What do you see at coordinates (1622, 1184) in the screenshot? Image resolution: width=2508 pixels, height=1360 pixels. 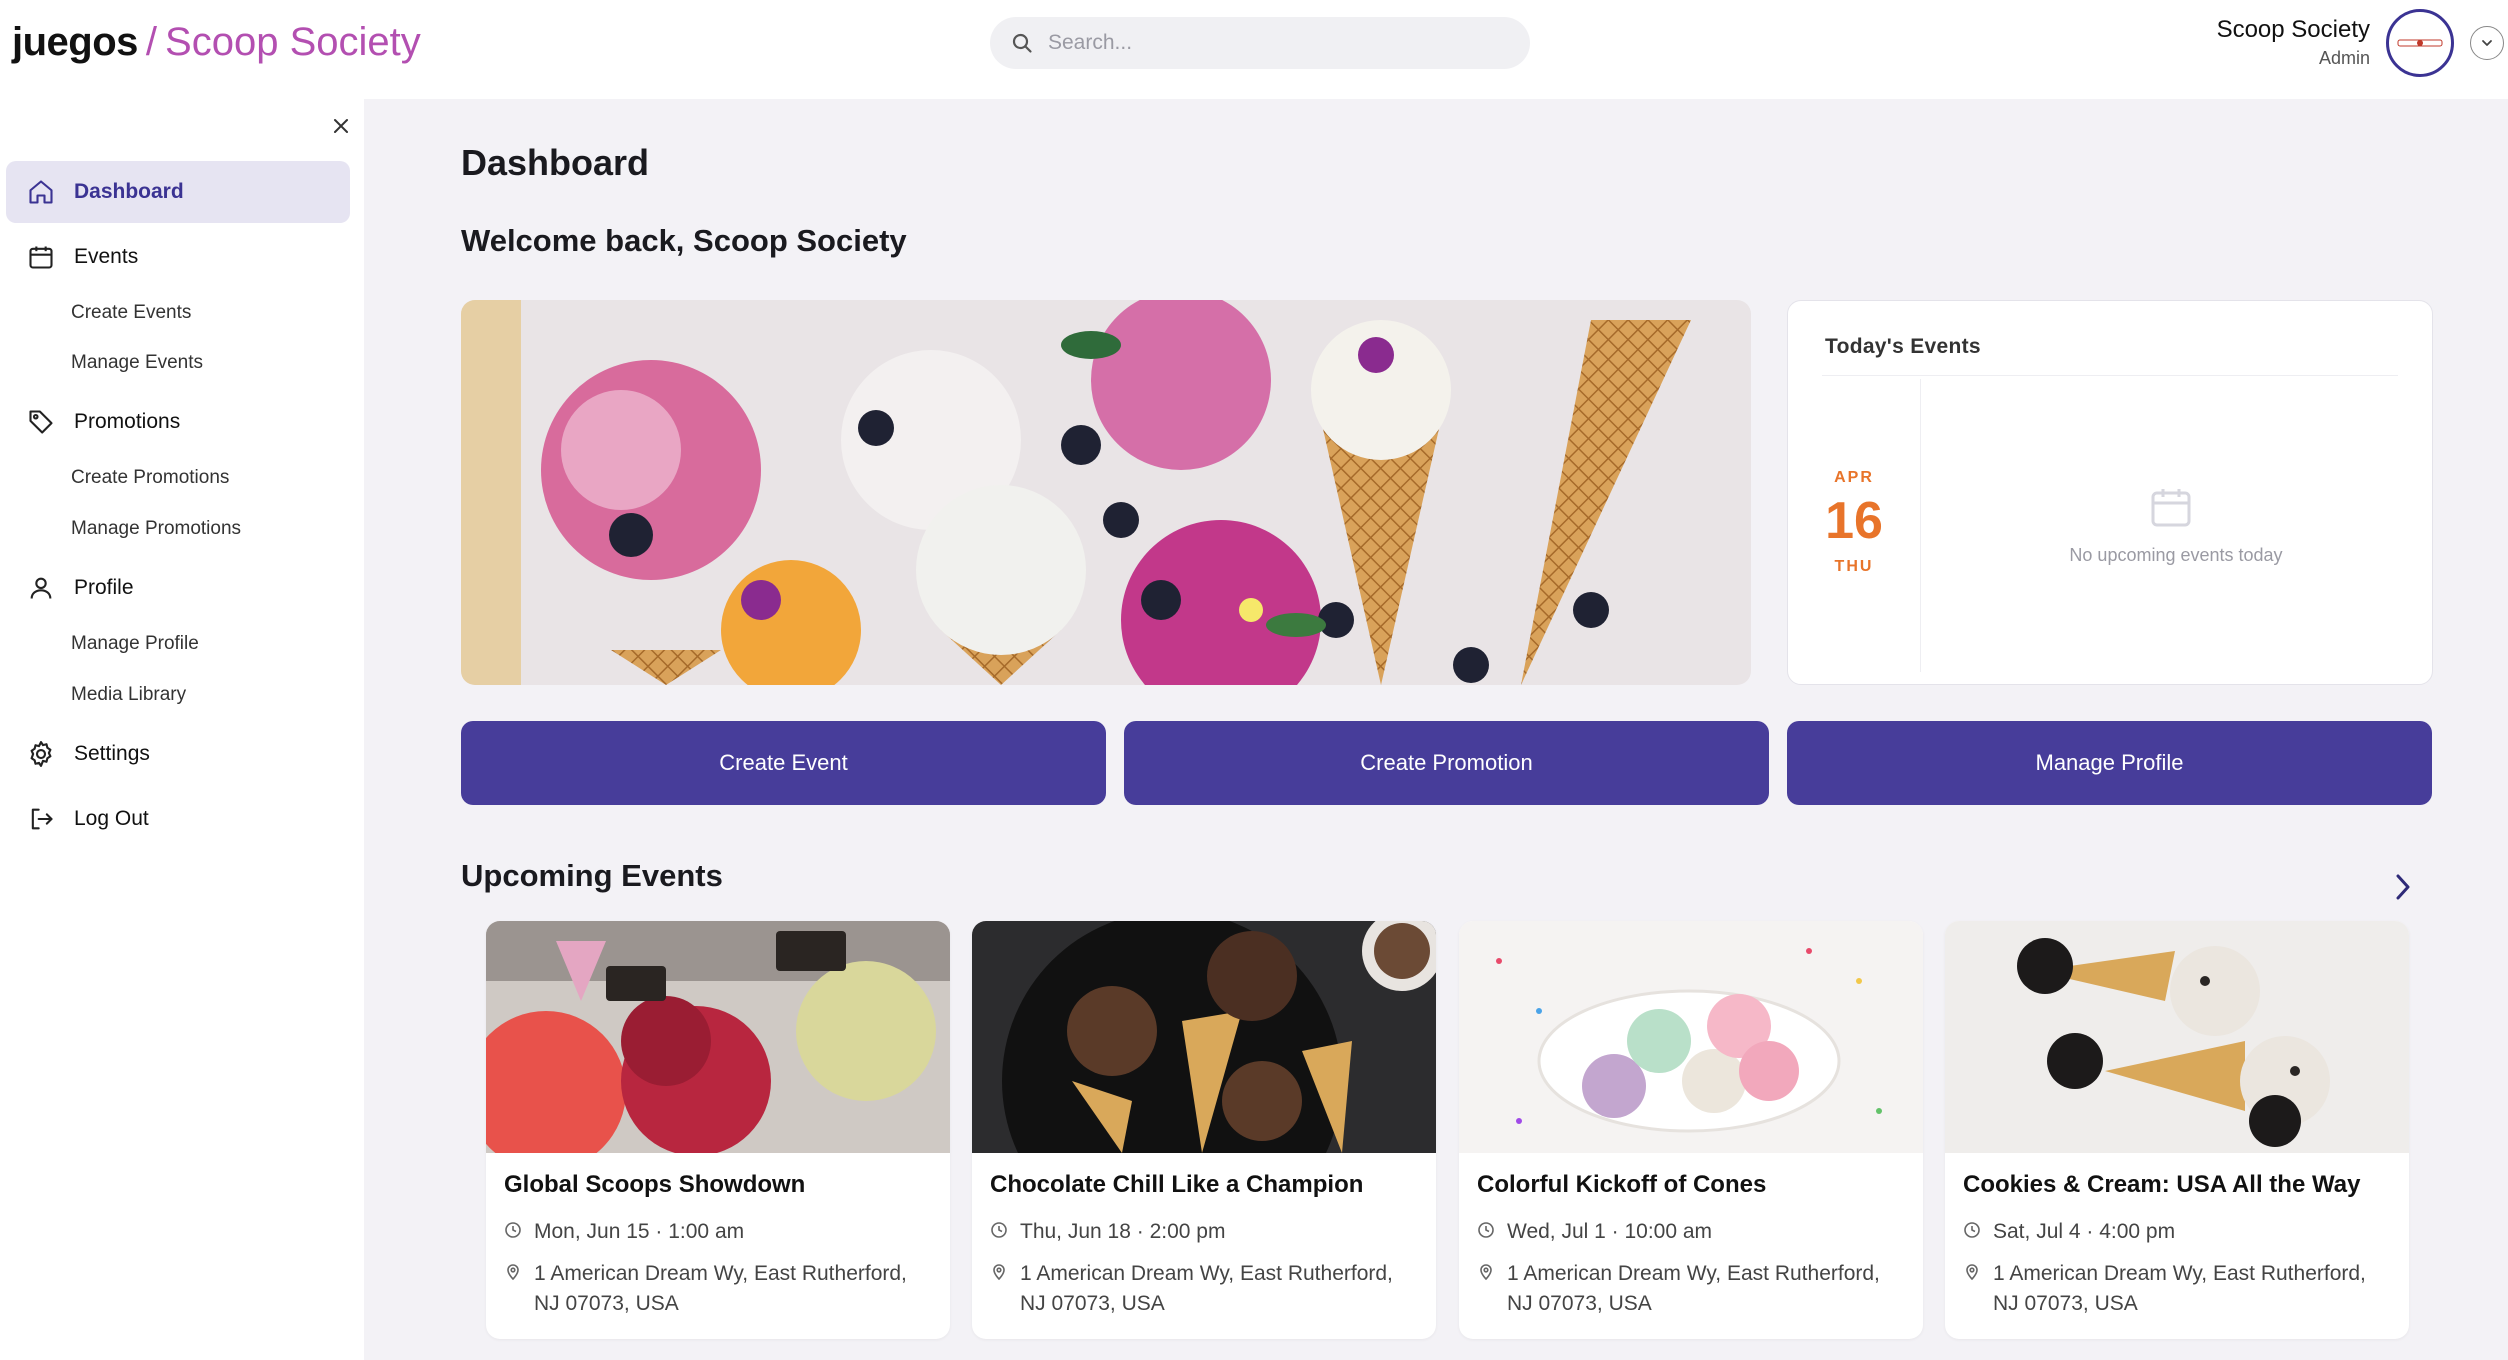 I see `event-title: Colorful Kickoff of Cones` at bounding box center [1622, 1184].